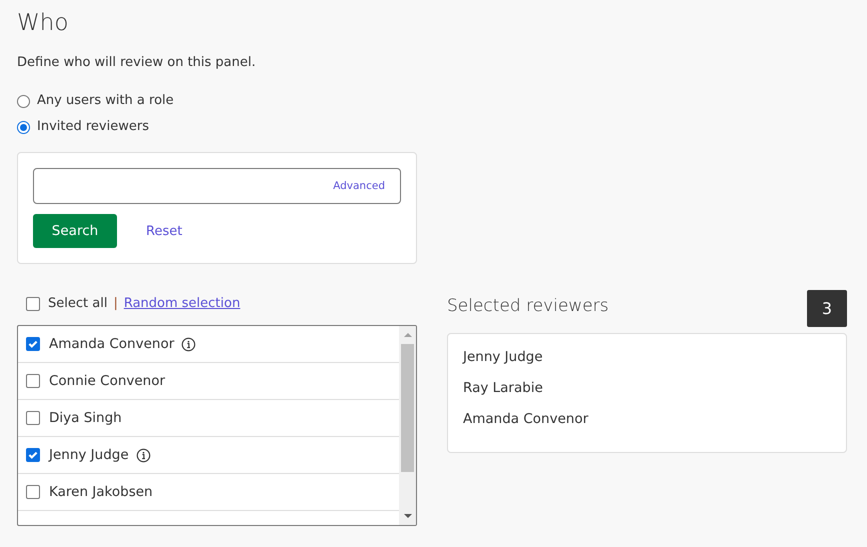  I want to click on user-name: Connie Convenor, so click(107, 381).